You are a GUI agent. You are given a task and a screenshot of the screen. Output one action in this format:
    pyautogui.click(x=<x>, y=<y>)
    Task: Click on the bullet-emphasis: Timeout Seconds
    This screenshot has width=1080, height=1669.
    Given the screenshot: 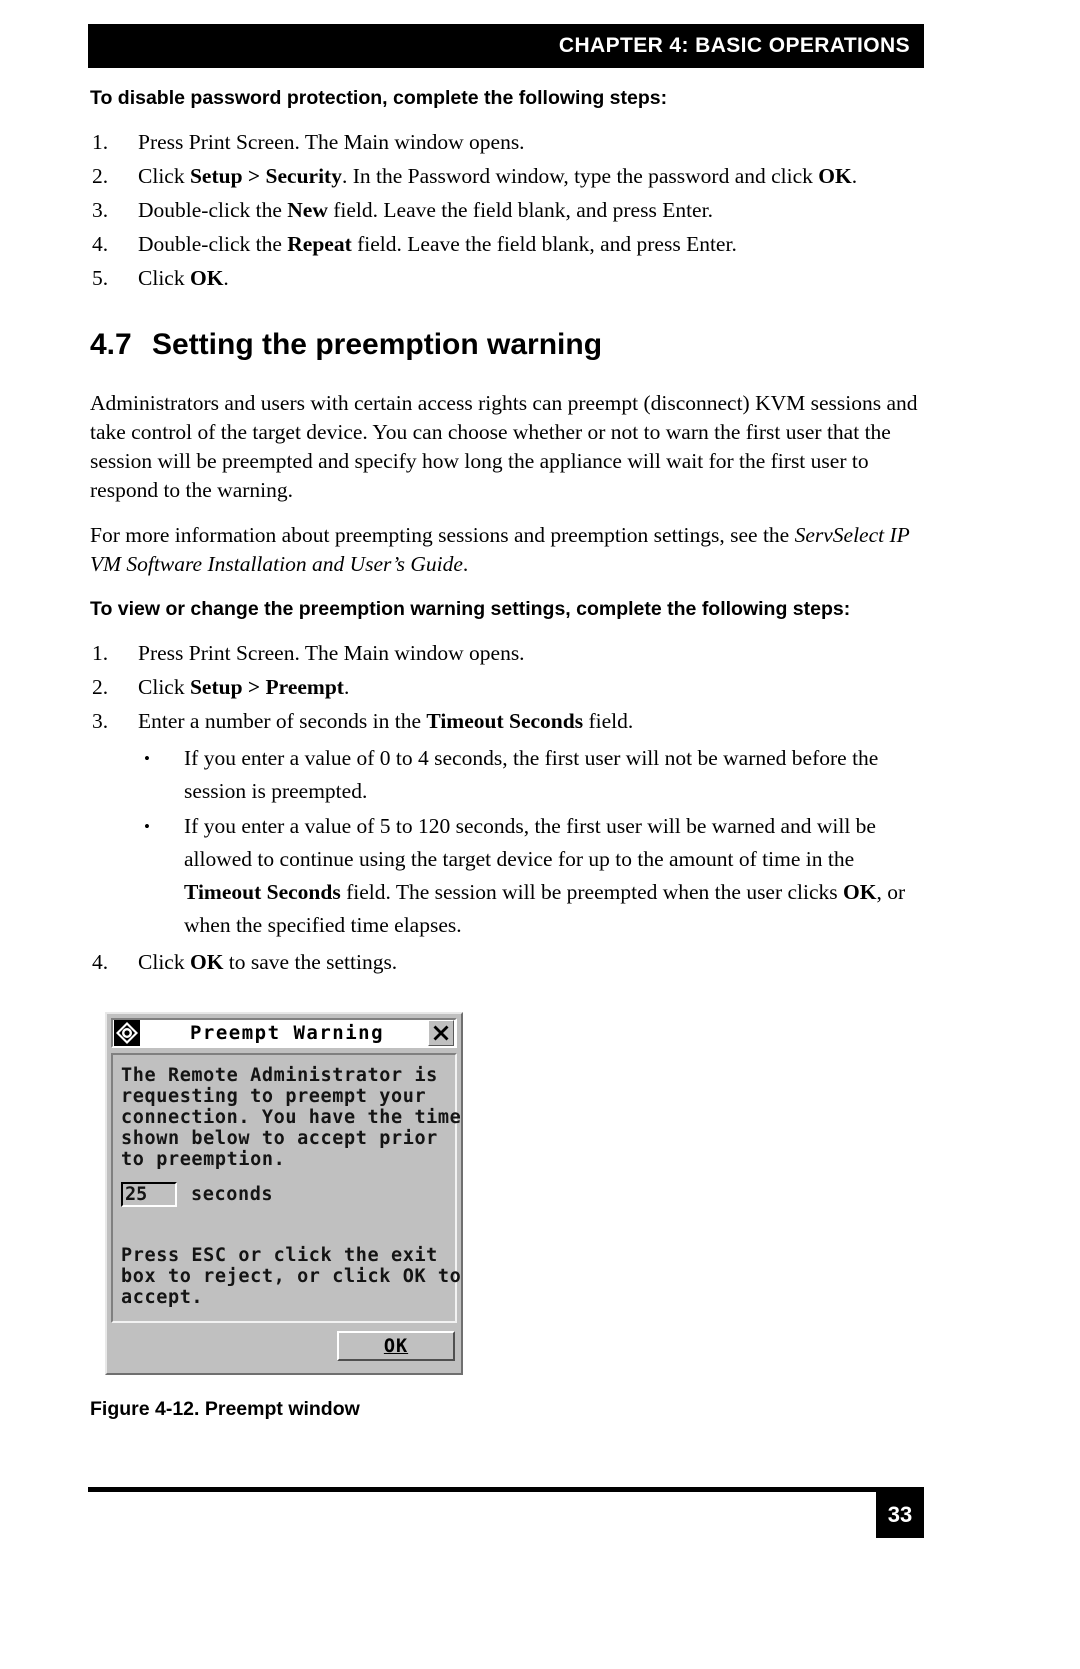 What is the action you would take?
    pyautogui.click(x=262, y=892)
    